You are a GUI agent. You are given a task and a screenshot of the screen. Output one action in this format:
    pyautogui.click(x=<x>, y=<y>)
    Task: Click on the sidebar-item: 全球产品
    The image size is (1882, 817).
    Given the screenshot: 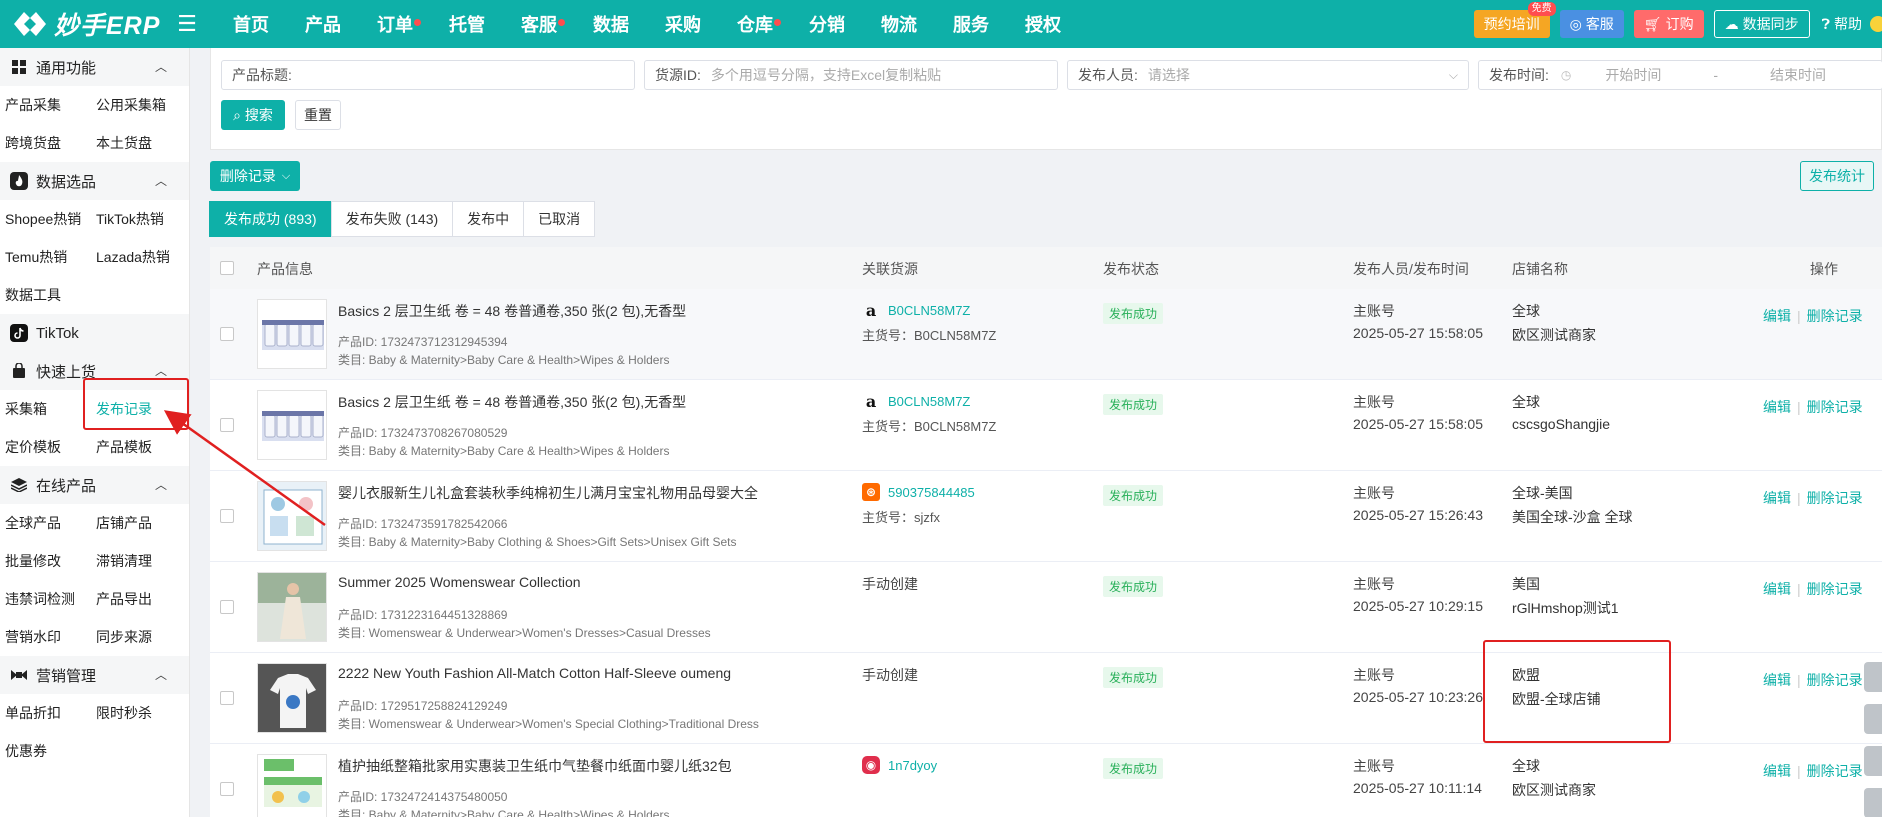 What is the action you would take?
    pyautogui.click(x=45, y=523)
    